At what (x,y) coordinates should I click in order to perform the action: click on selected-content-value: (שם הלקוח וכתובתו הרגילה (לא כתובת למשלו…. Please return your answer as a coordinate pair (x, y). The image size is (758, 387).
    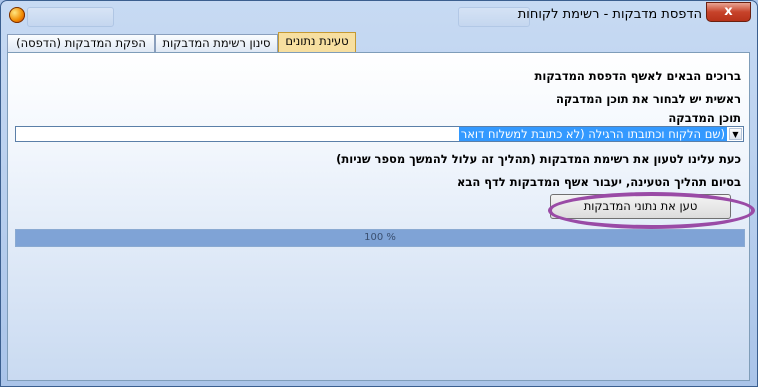
    Looking at the image, I should click on (592, 134).